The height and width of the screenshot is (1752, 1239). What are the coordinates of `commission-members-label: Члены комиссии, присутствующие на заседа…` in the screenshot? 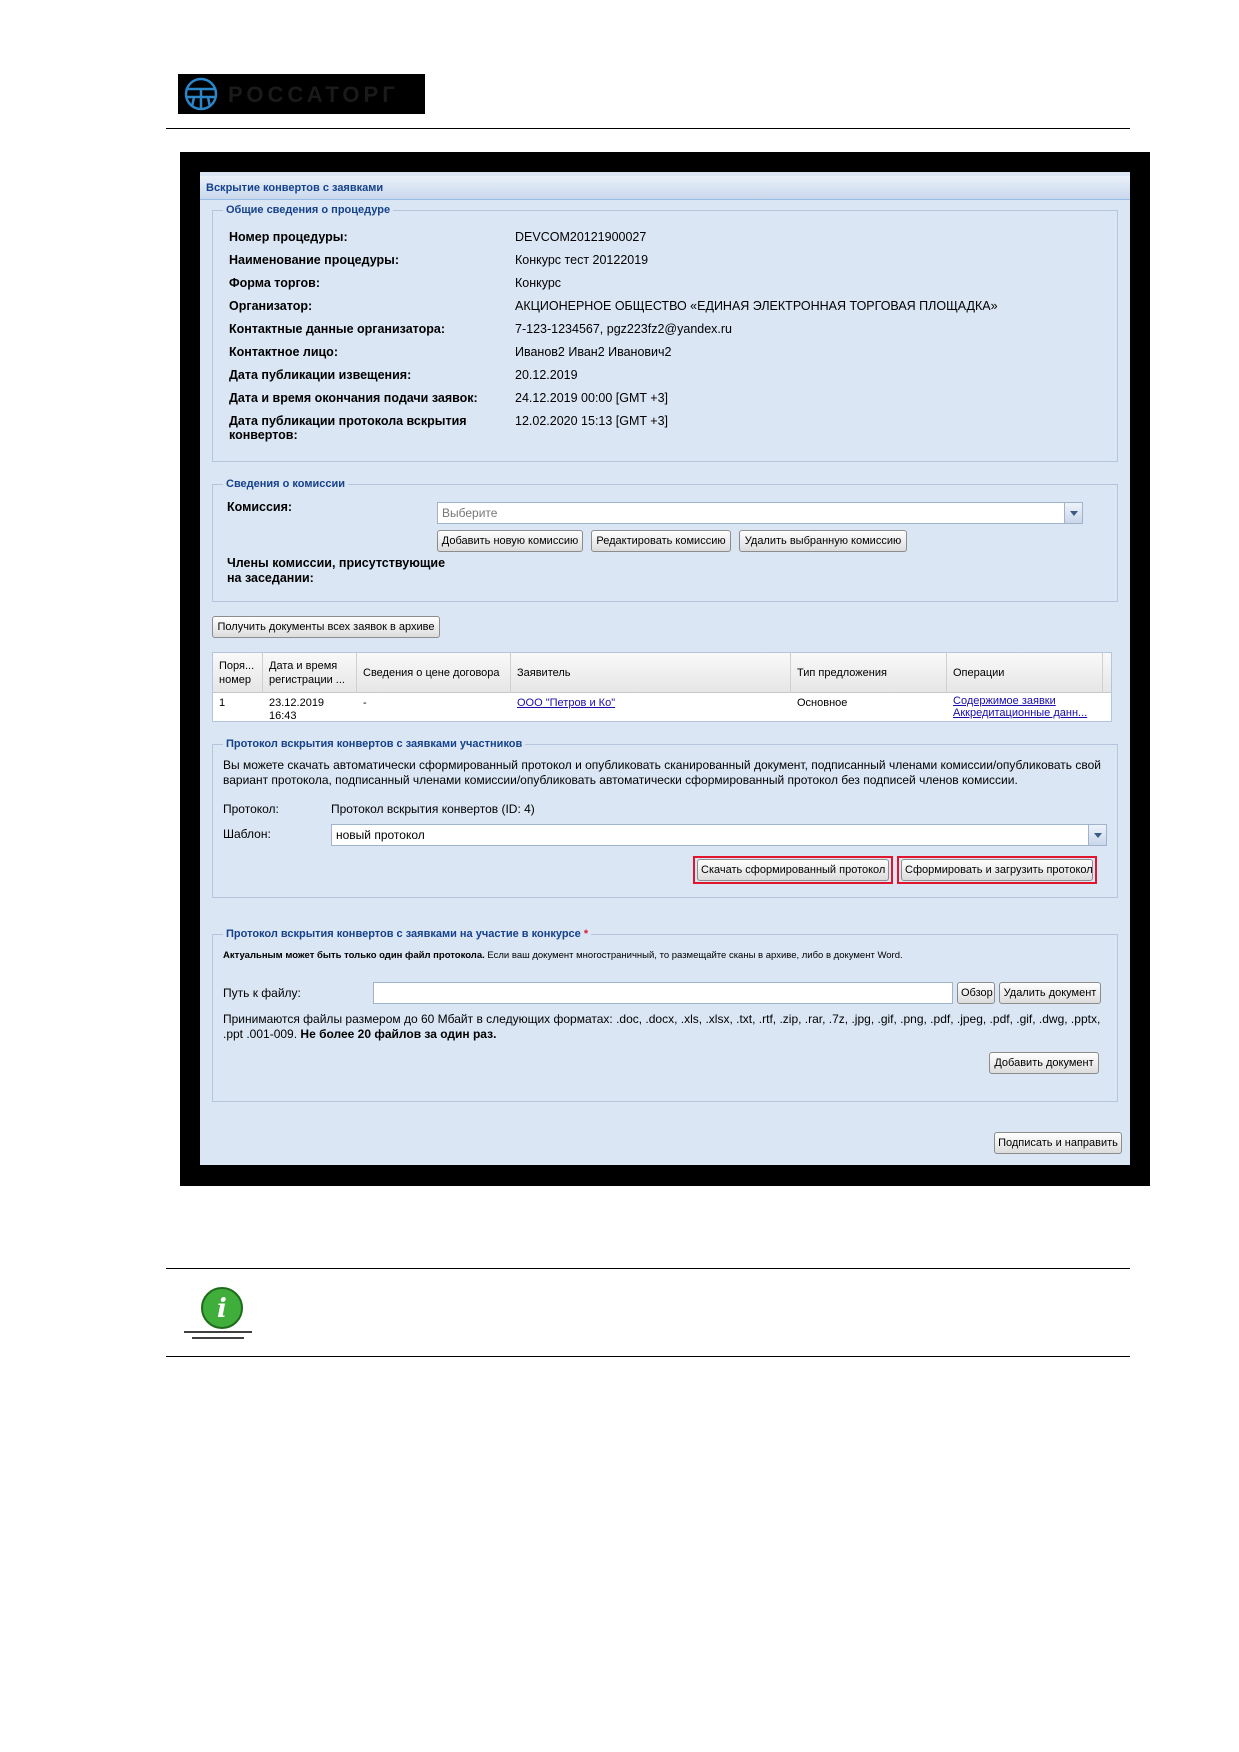 It's located at (336, 570).